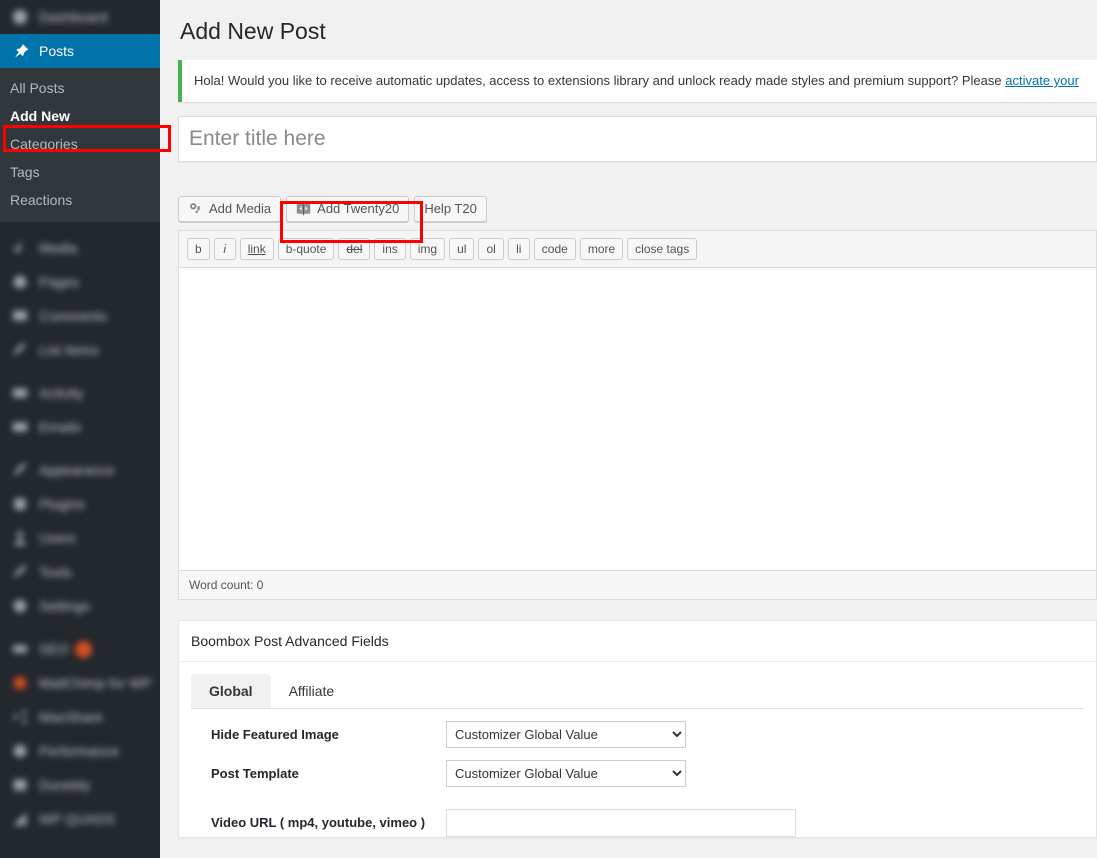  I want to click on sidebar-item-list-items: List Items, so click(80, 350).